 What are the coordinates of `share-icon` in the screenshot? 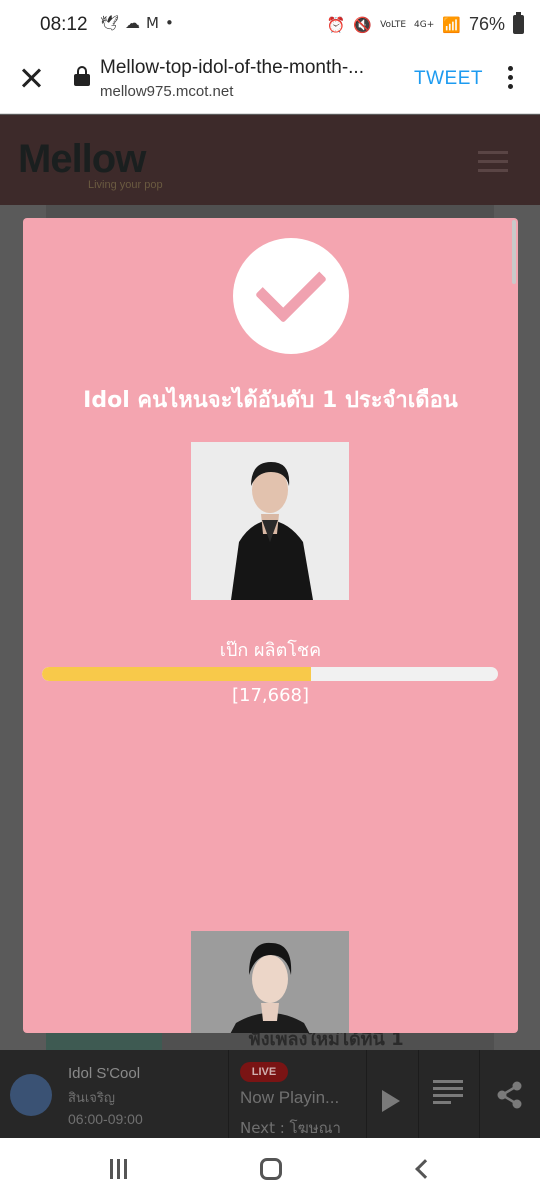 It's located at (510, 1095).